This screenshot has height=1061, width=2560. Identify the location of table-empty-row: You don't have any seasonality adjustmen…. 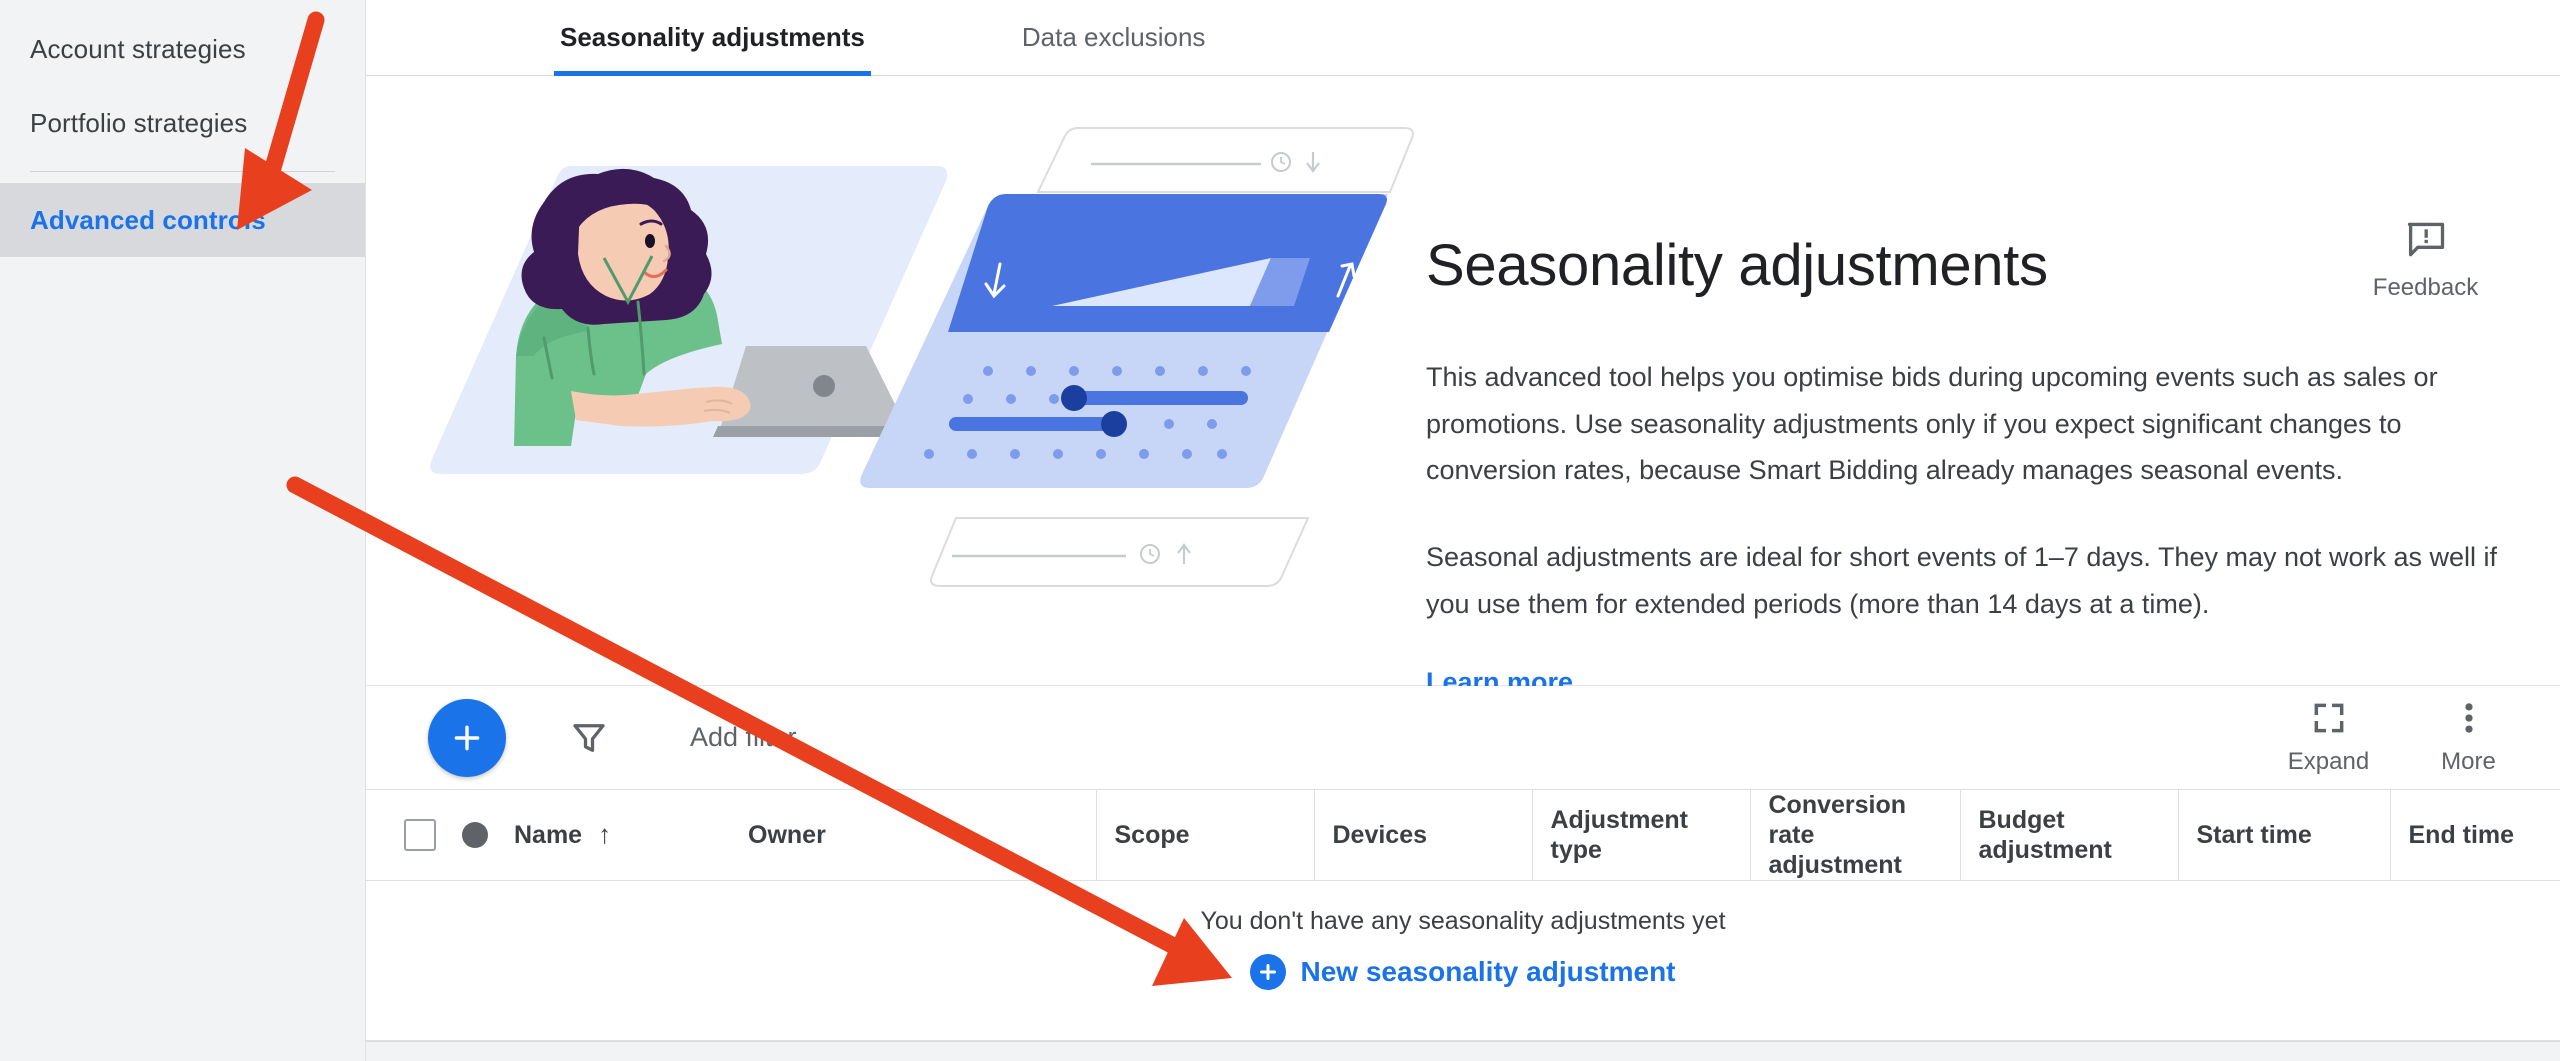
(1463, 960).